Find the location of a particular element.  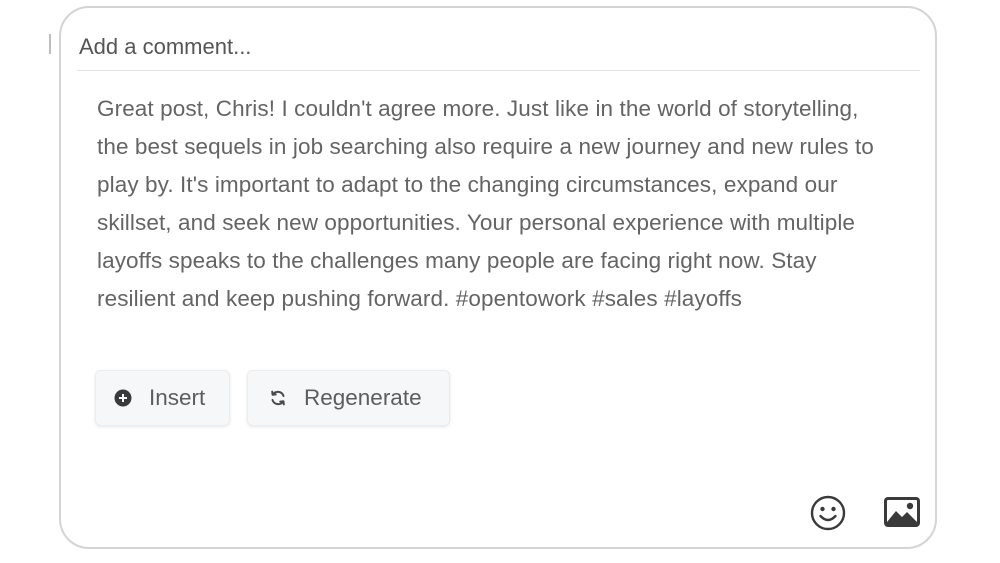

insert-button-label: Insert is located at coordinates (177, 397).